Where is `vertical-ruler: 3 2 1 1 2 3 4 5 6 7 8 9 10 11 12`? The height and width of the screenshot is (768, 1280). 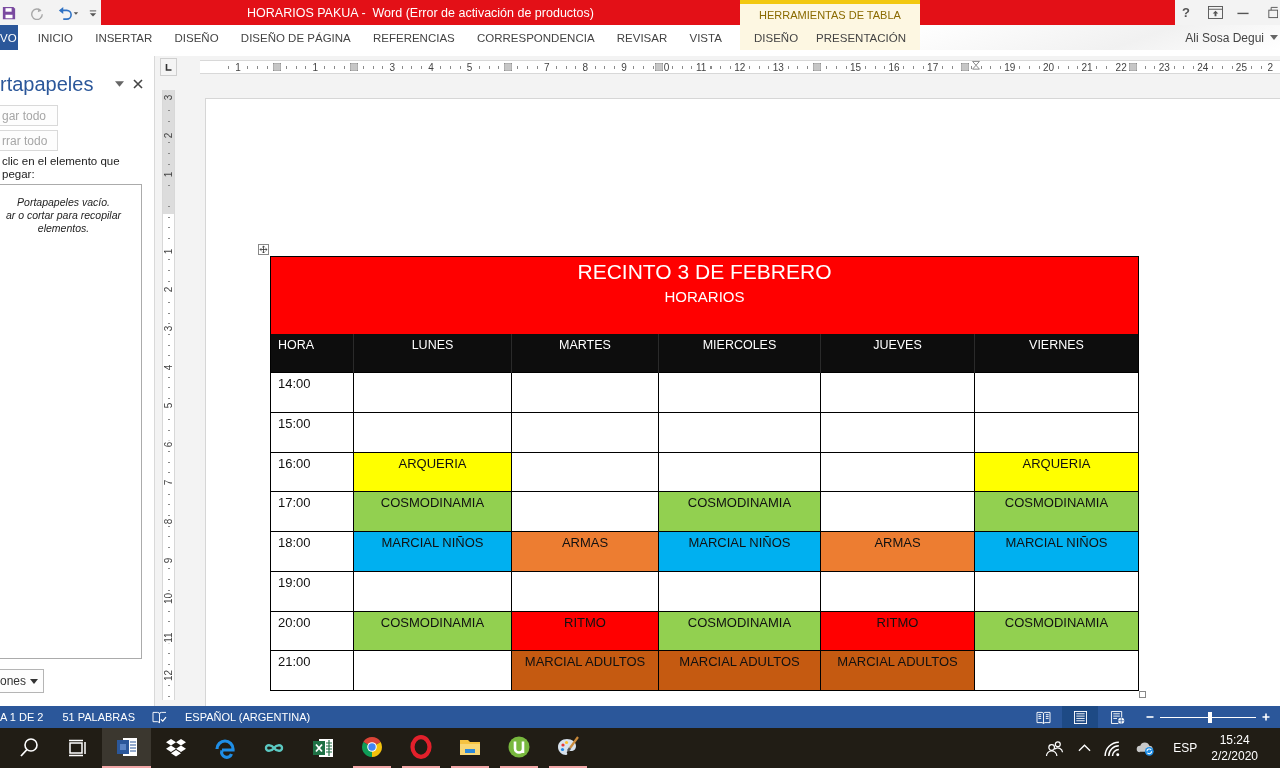 vertical-ruler: 3 2 1 1 2 3 4 5 6 7 8 9 10 11 12 is located at coordinates (168, 395).